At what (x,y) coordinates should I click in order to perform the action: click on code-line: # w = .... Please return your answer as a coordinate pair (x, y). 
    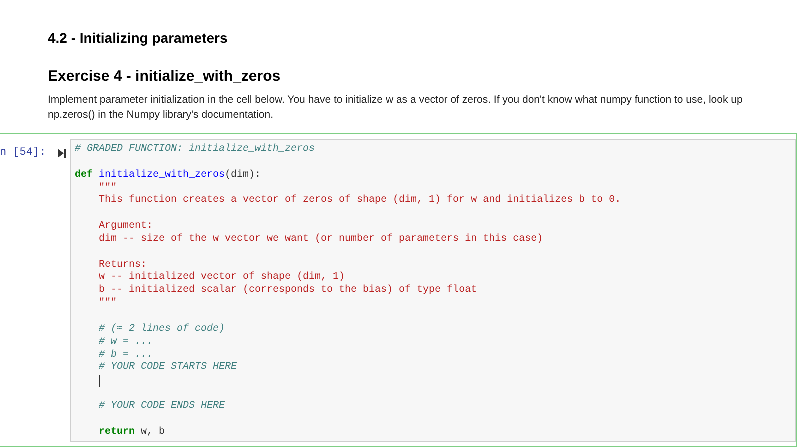
    Looking at the image, I should click on (126, 343).